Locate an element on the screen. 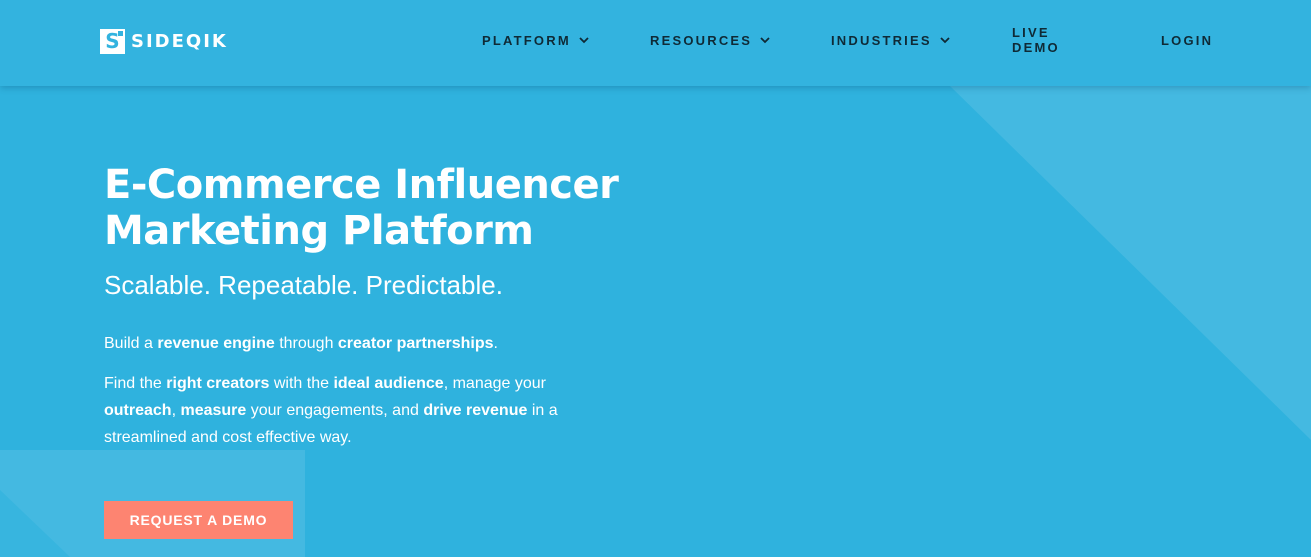  hero-title-line1: E-Commerce Influencer is located at coordinates (361, 185).